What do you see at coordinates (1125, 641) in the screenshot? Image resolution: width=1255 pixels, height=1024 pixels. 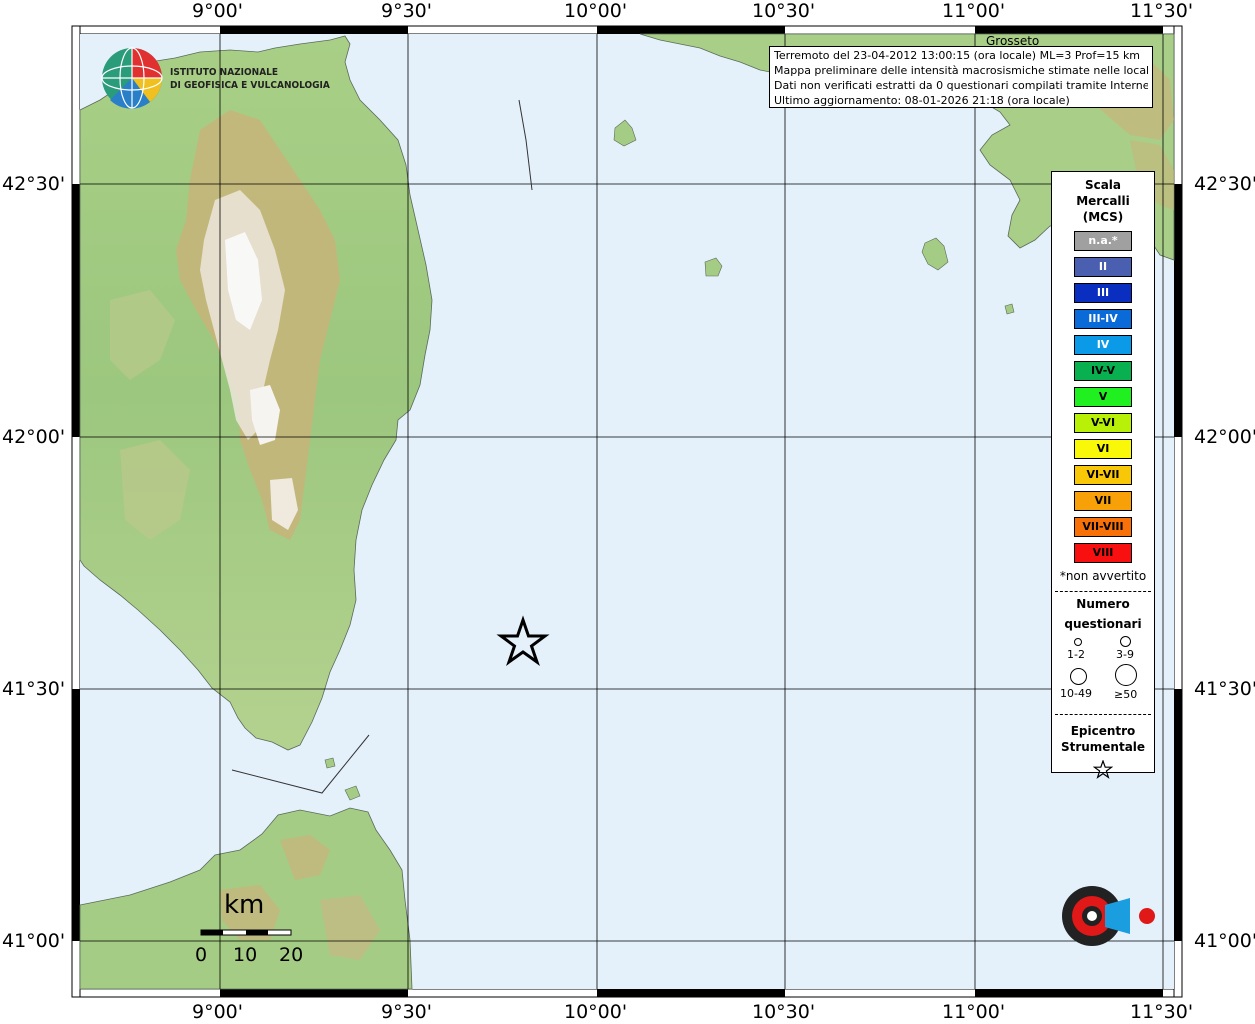 I see `size-circle-medium` at bounding box center [1125, 641].